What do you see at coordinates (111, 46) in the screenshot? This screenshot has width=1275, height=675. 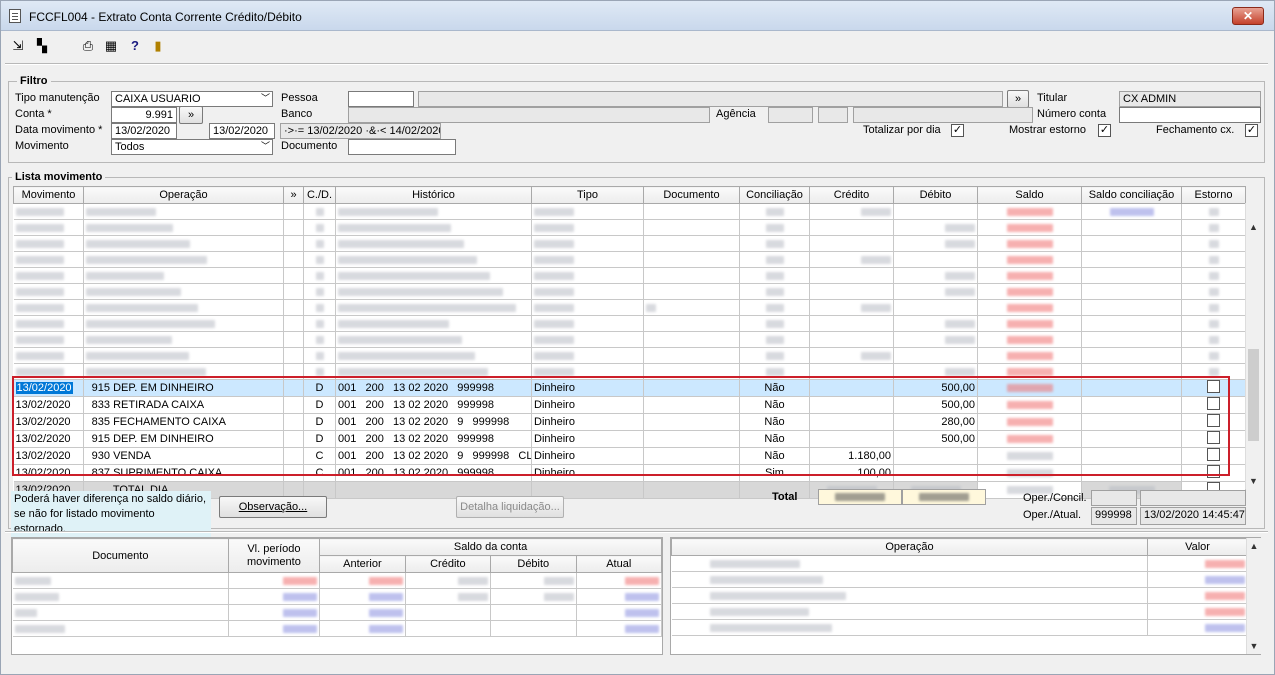 I see `calendar-icon: ▦` at bounding box center [111, 46].